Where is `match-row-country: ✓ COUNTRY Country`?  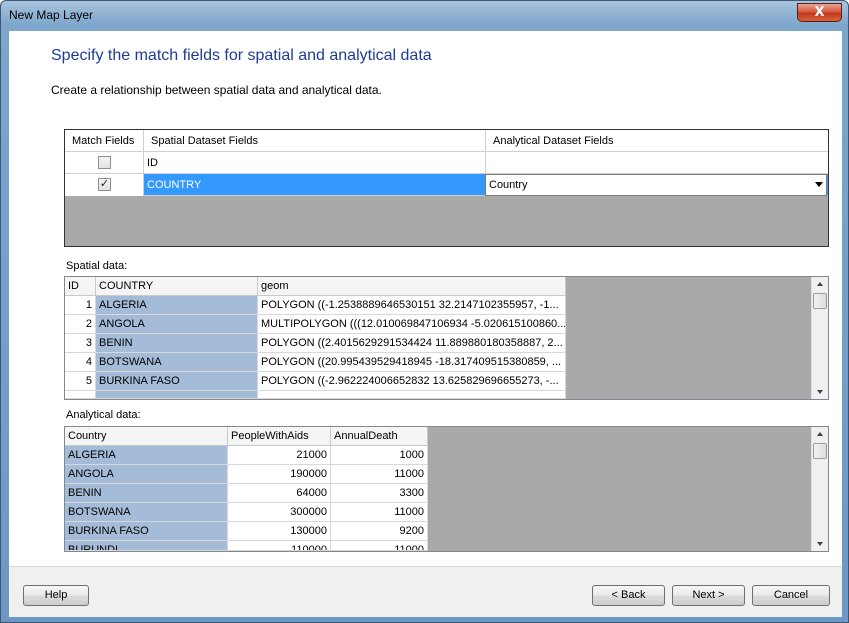 match-row-country: ✓ COUNTRY Country is located at coordinates (446, 185).